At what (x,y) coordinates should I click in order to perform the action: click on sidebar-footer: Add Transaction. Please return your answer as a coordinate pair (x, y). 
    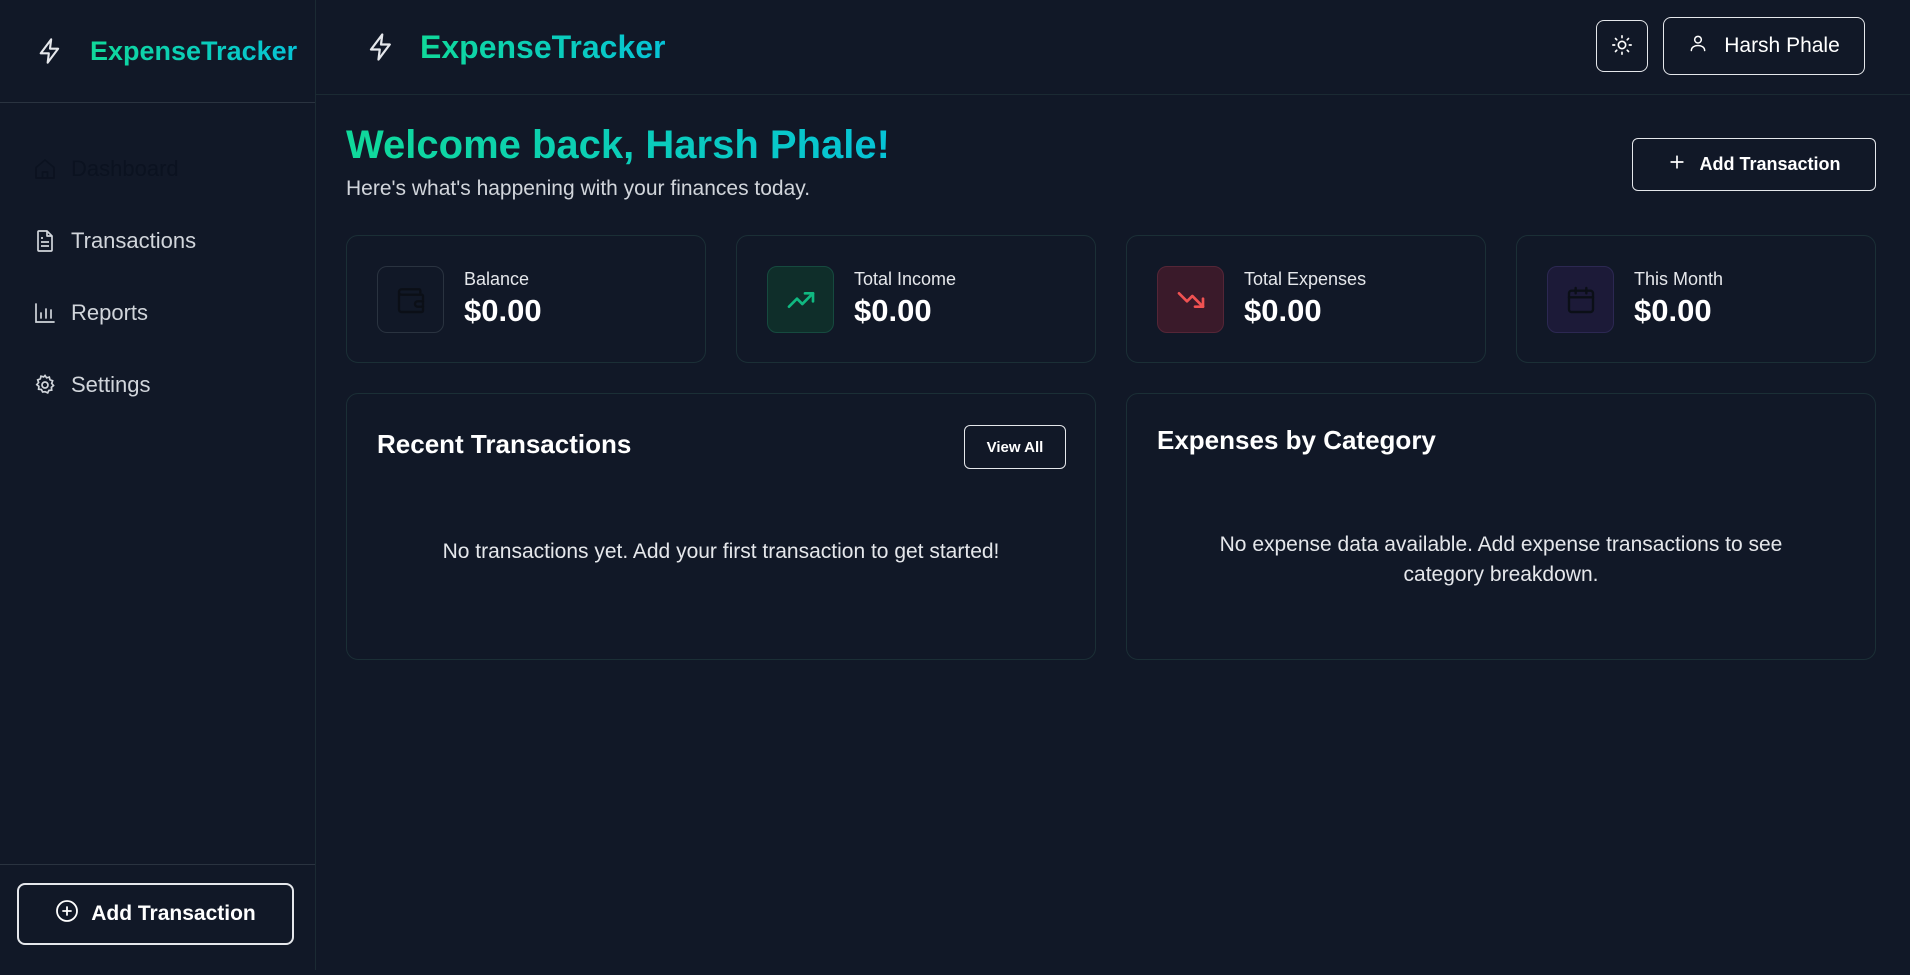
    Looking at the image, I should click on (157, 917).